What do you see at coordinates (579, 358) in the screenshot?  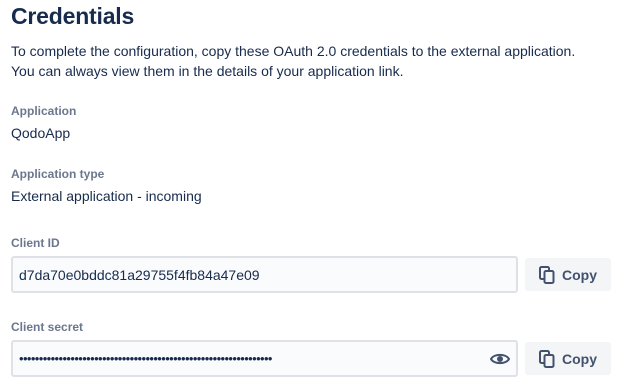 I see `copy-client-secret-label: Copy` at bounding box center [579, 358].